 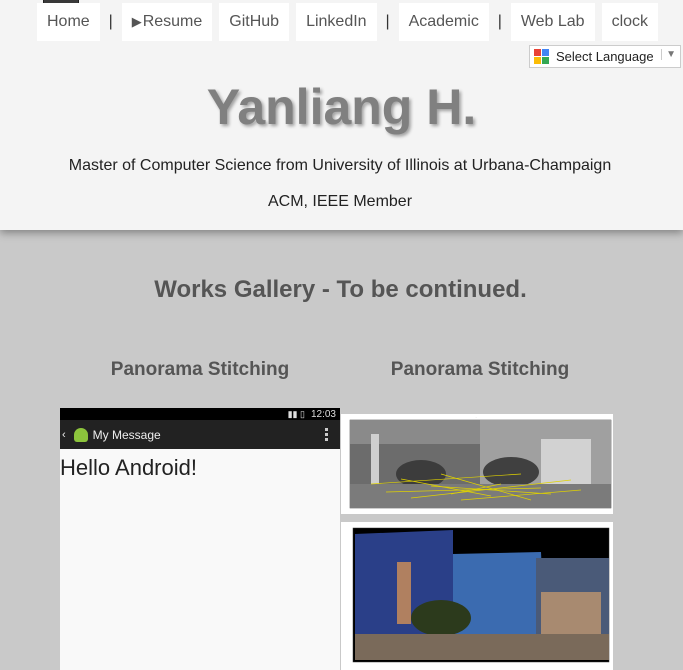 What do you see at coordinates (443, 22) in the screenshot?
I see `nav-academic-link: Academic` at bounding box center [443, 22].